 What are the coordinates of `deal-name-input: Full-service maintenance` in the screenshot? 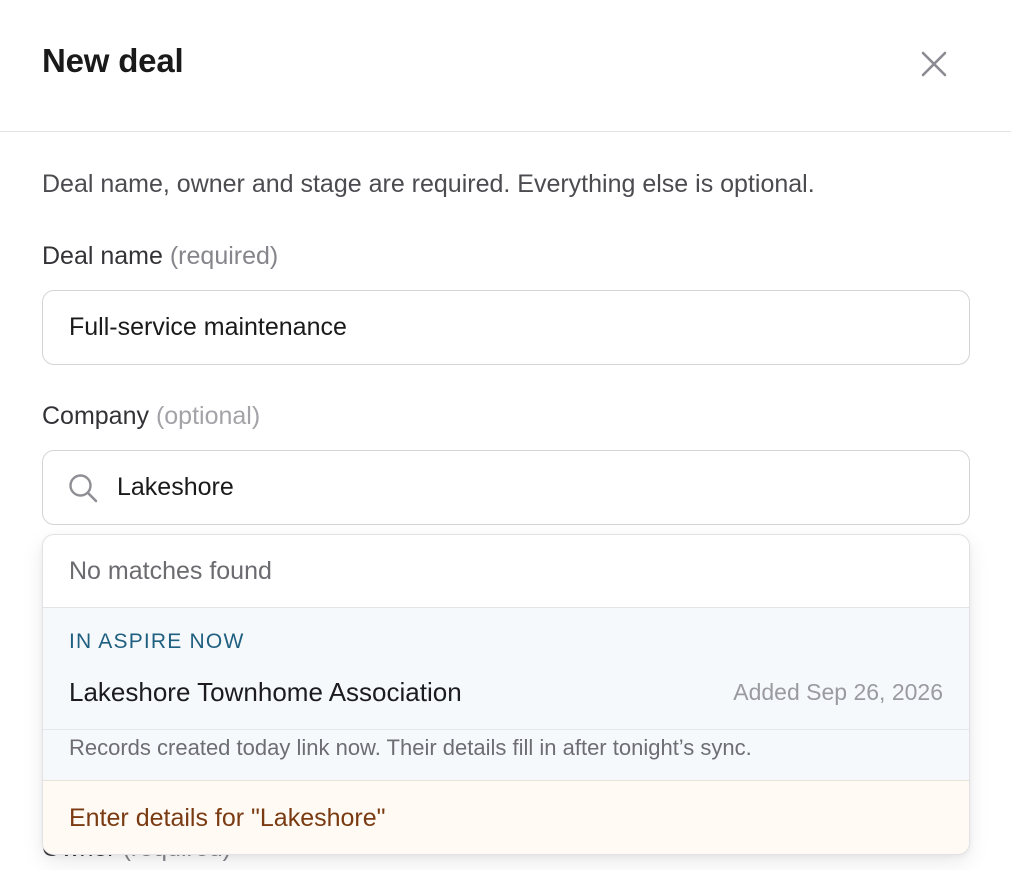 It's located at (506, 327).